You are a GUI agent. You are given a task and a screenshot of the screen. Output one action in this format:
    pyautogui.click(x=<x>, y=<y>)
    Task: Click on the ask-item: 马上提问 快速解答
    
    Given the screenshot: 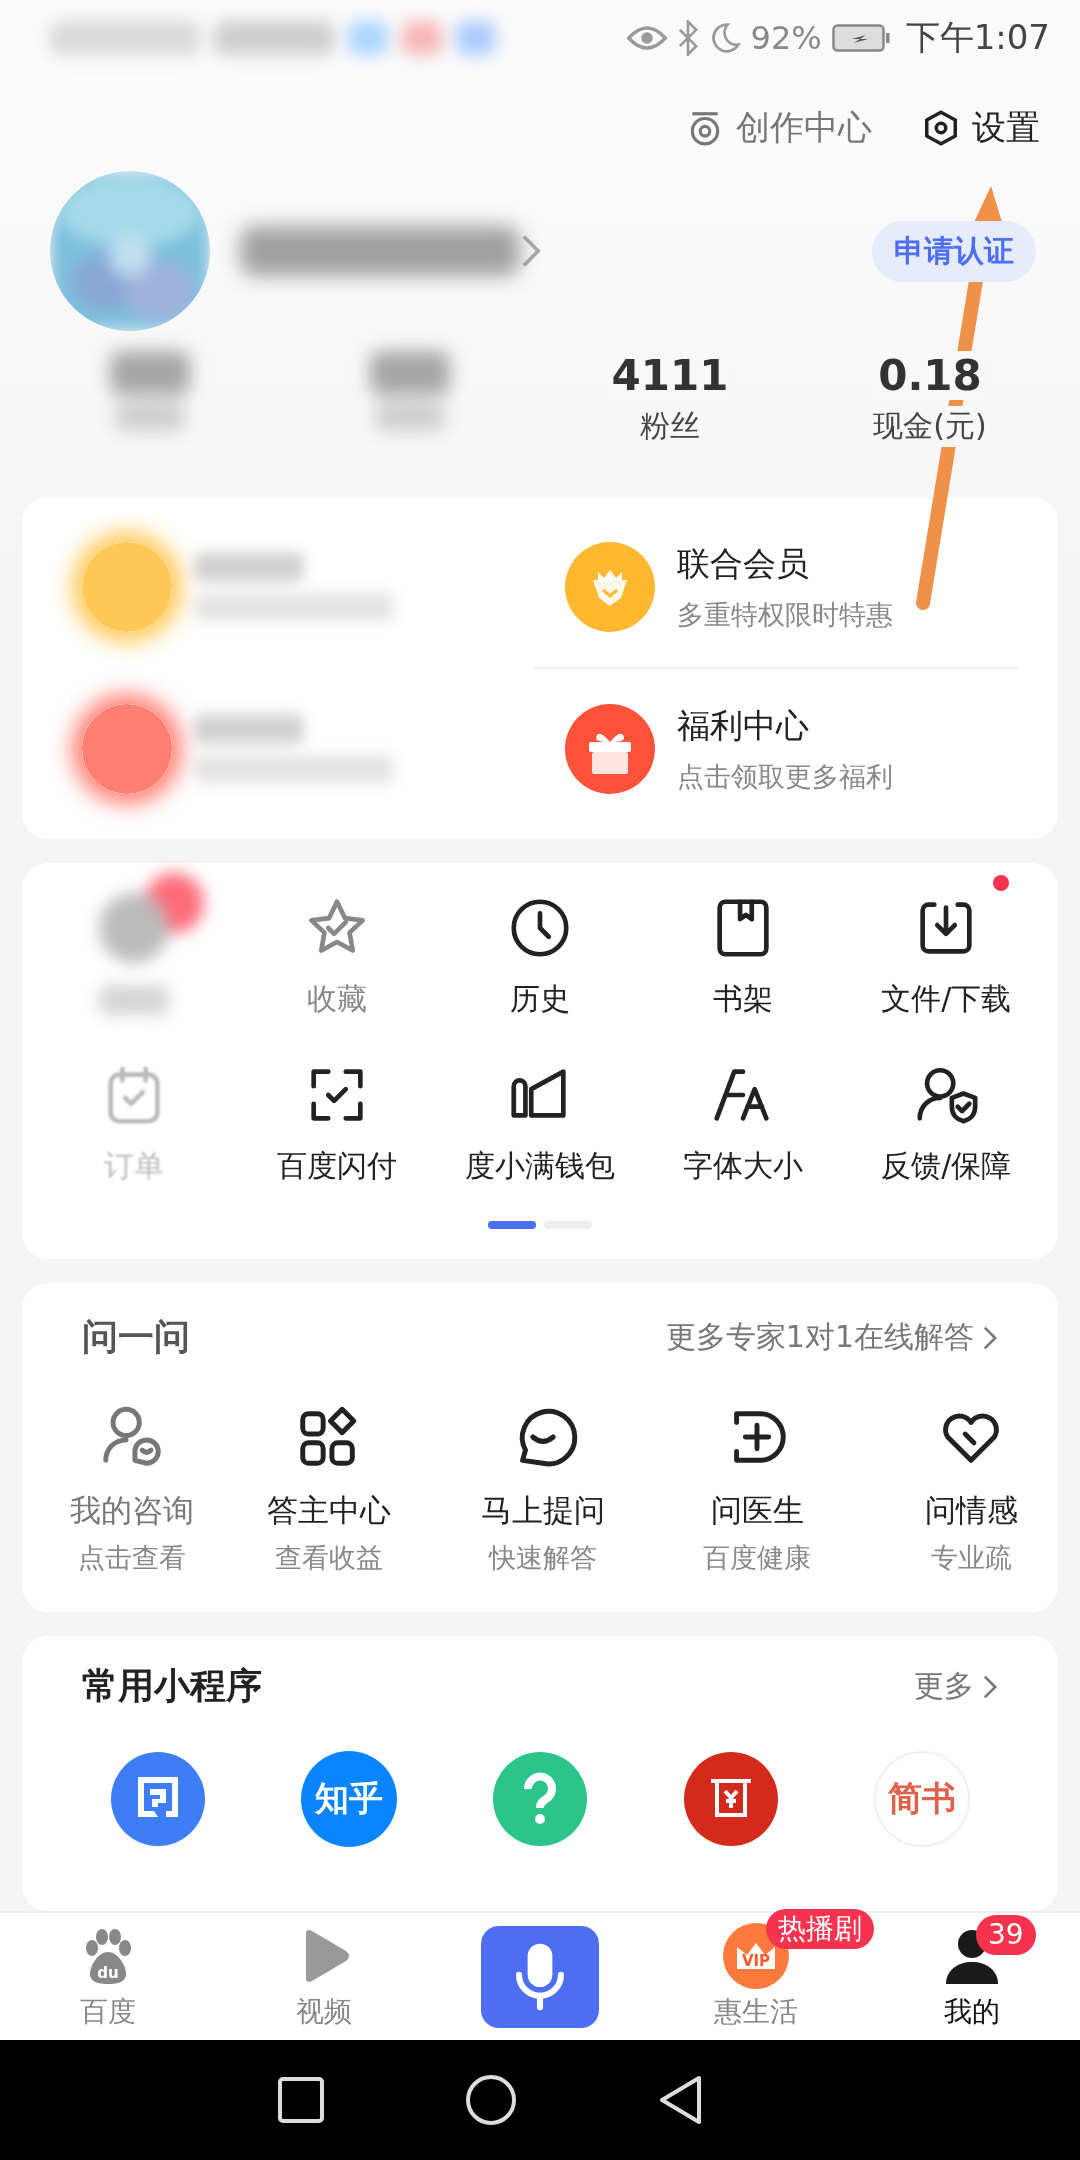 What is the action you would take?
    pyautogui.click(x=543, y=1489)
    